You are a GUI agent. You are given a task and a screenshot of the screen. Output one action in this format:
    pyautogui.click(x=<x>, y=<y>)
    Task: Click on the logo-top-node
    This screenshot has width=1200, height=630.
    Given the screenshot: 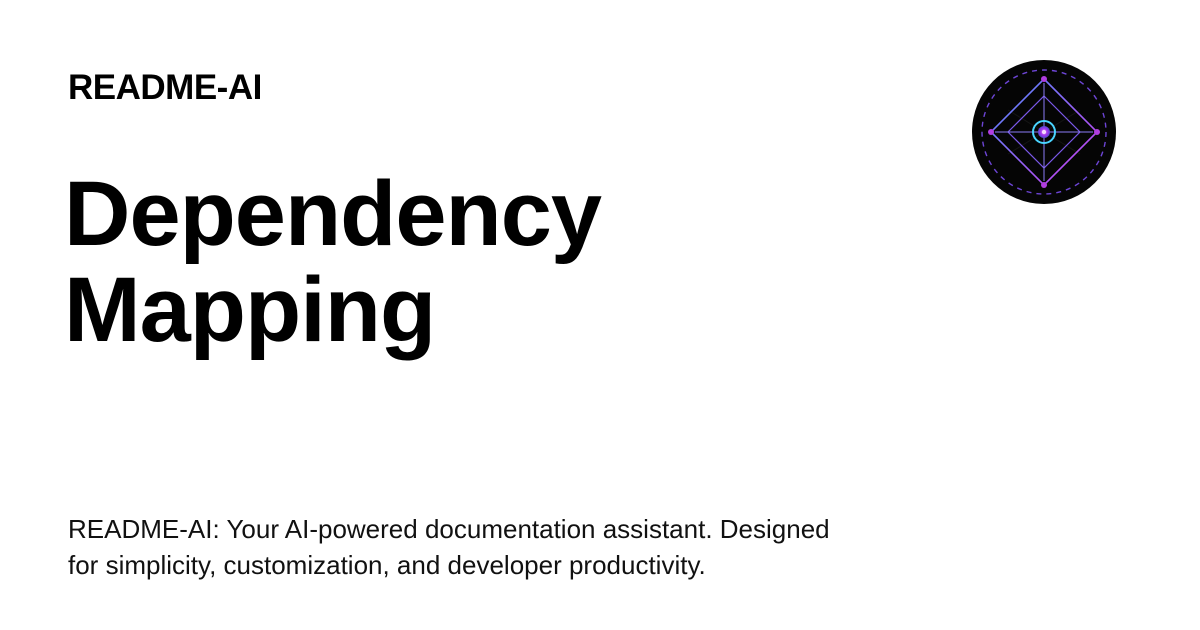 What is the action you would take?
    pyautogui.click(x=1044, y=79)
    